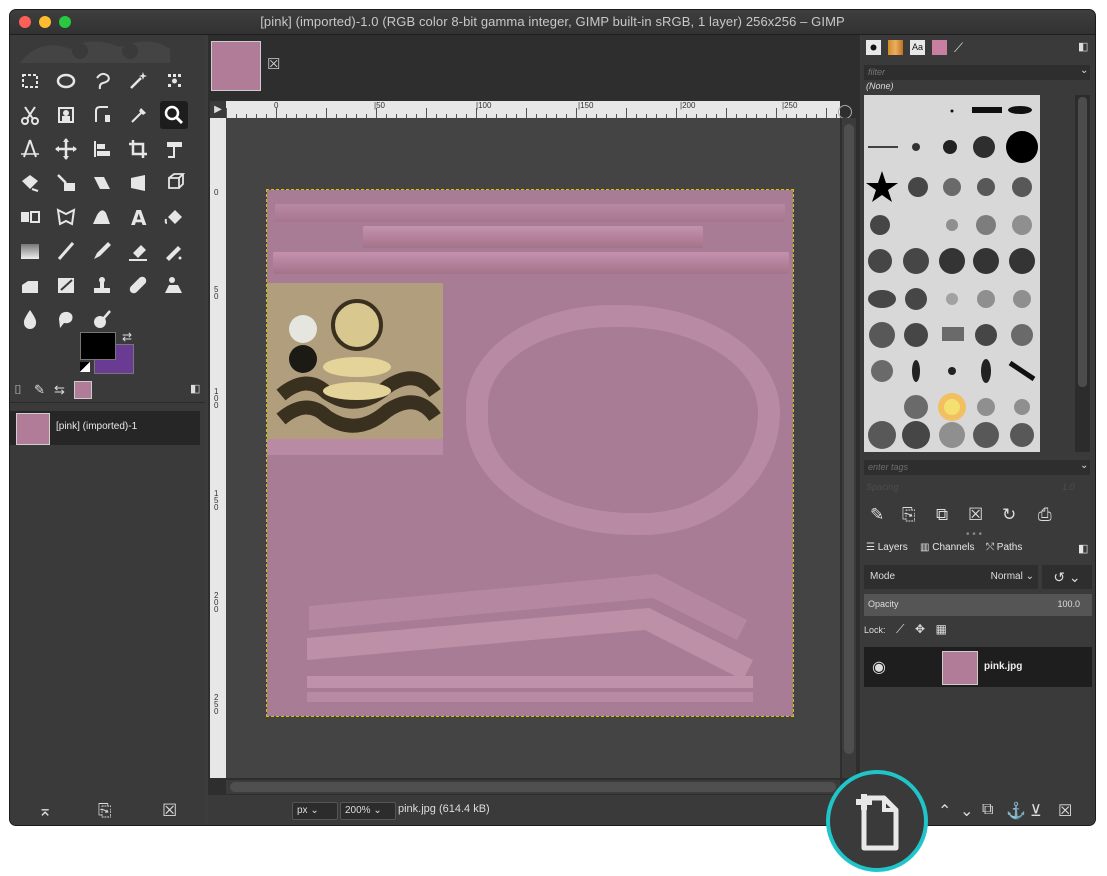 This screenshot has height=876, width=1107. Describe the element at coordinates (102, 217) in the screenshot. I see `warp-tool` at that location.